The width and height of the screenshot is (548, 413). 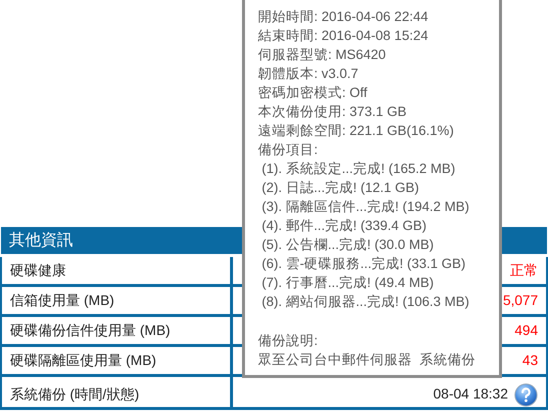 What do you see at coordinates (347, 283) in the screenshot?
I see `backup-item: (7). 行事曆...完成! (49.4 MB)` at bounding box center [347, 283].